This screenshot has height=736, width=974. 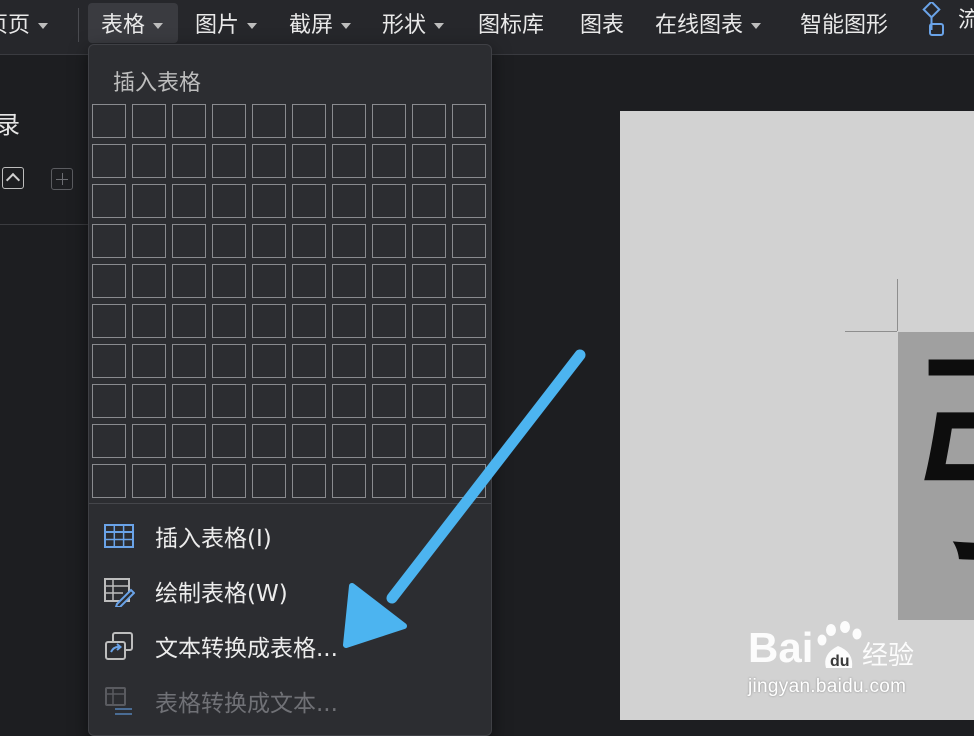 What do you see at coordinates (13, 178) in the screenshot?
I see `chevron-up-icon` at bounding box center [13, 178].